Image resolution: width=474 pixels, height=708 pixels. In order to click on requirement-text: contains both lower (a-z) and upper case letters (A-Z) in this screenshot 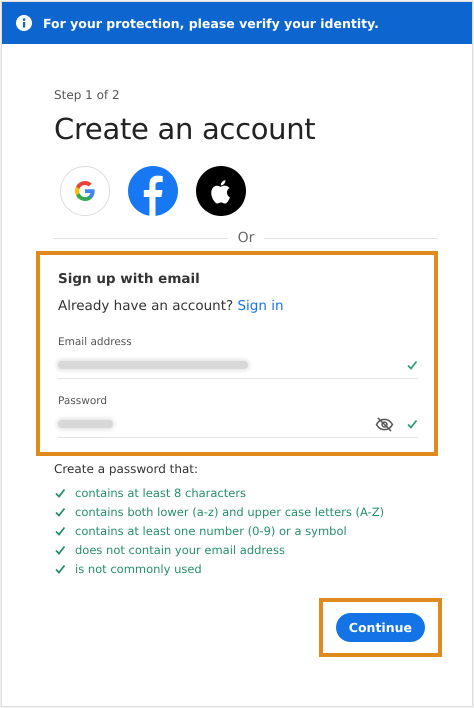, I will do `click(229, 512)`.